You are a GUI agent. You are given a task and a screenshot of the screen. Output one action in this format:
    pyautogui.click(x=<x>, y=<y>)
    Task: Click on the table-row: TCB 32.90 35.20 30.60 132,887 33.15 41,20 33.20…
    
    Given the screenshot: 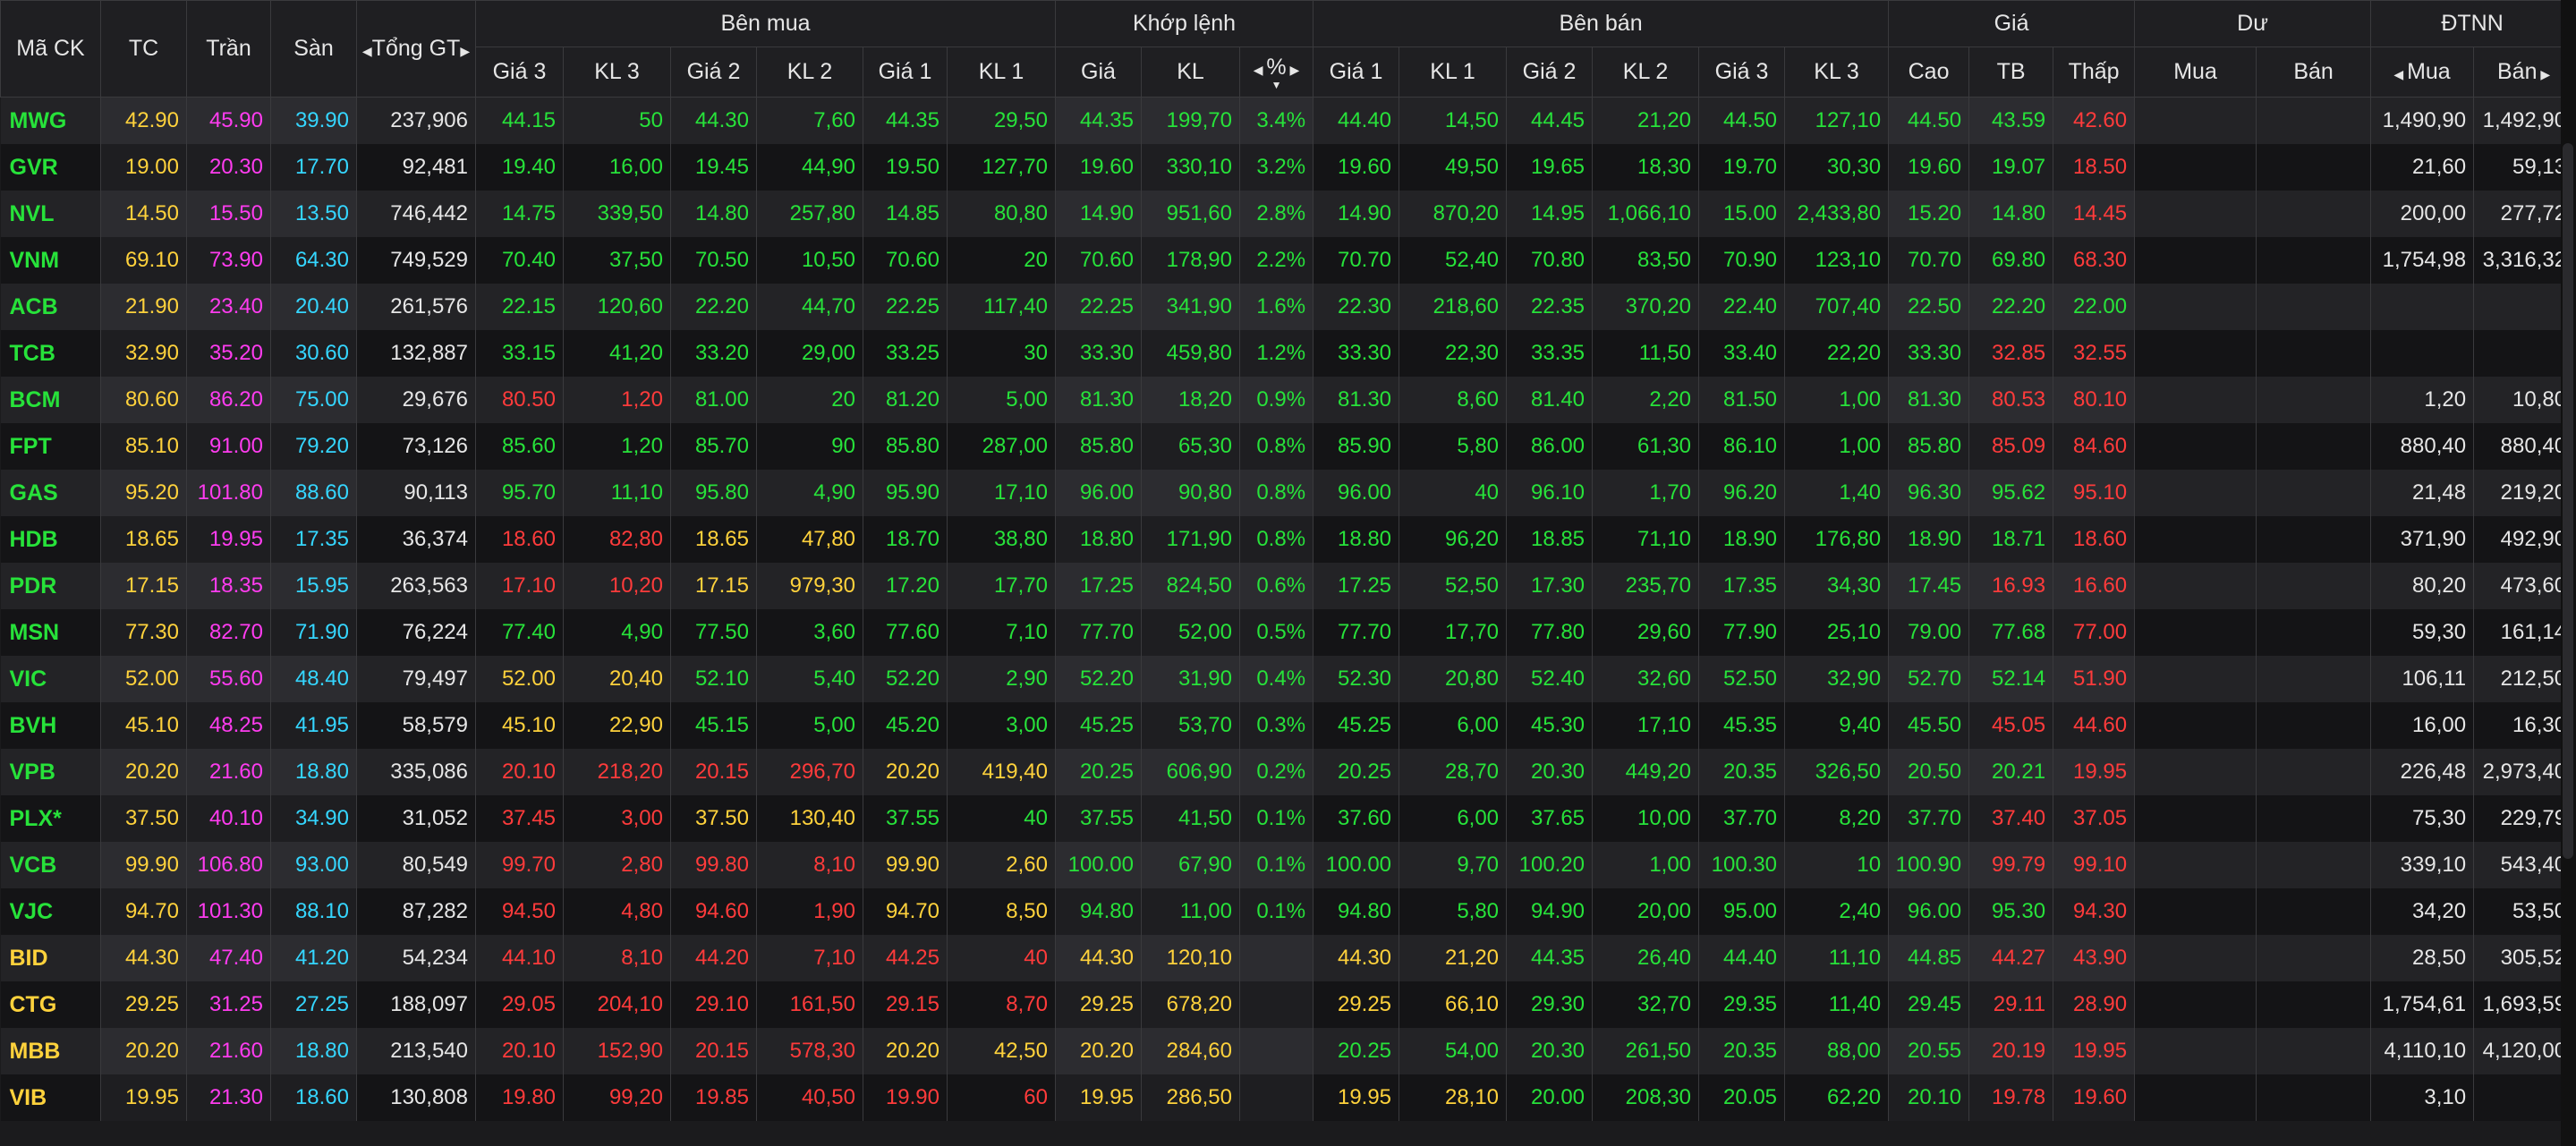 What is the action you would take?
    pyautogui.click(x=1287, y=353)
    